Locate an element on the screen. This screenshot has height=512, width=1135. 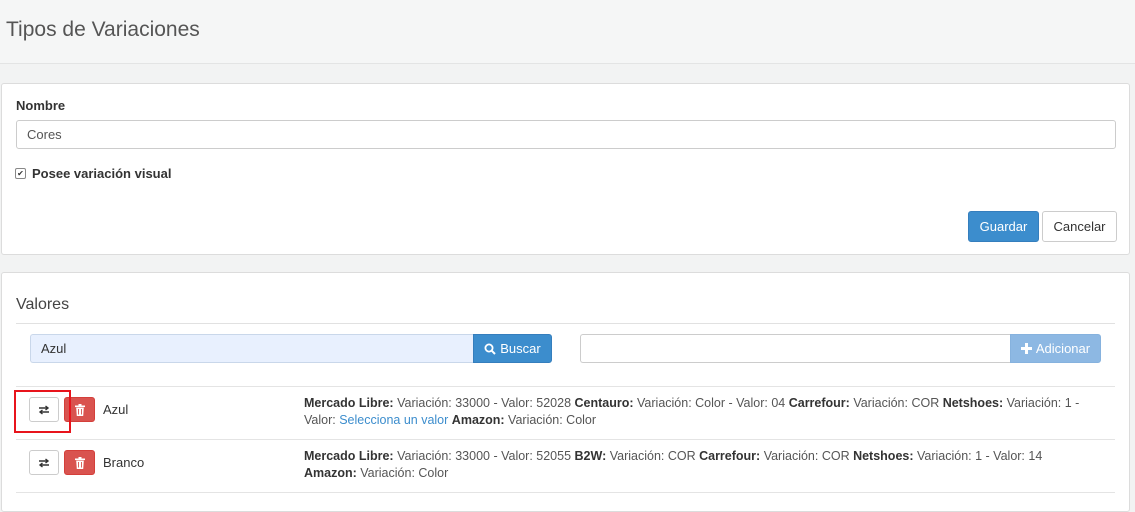
visual-variation-row: ✔ Posee variación visual is located at coordinates (93, 173).